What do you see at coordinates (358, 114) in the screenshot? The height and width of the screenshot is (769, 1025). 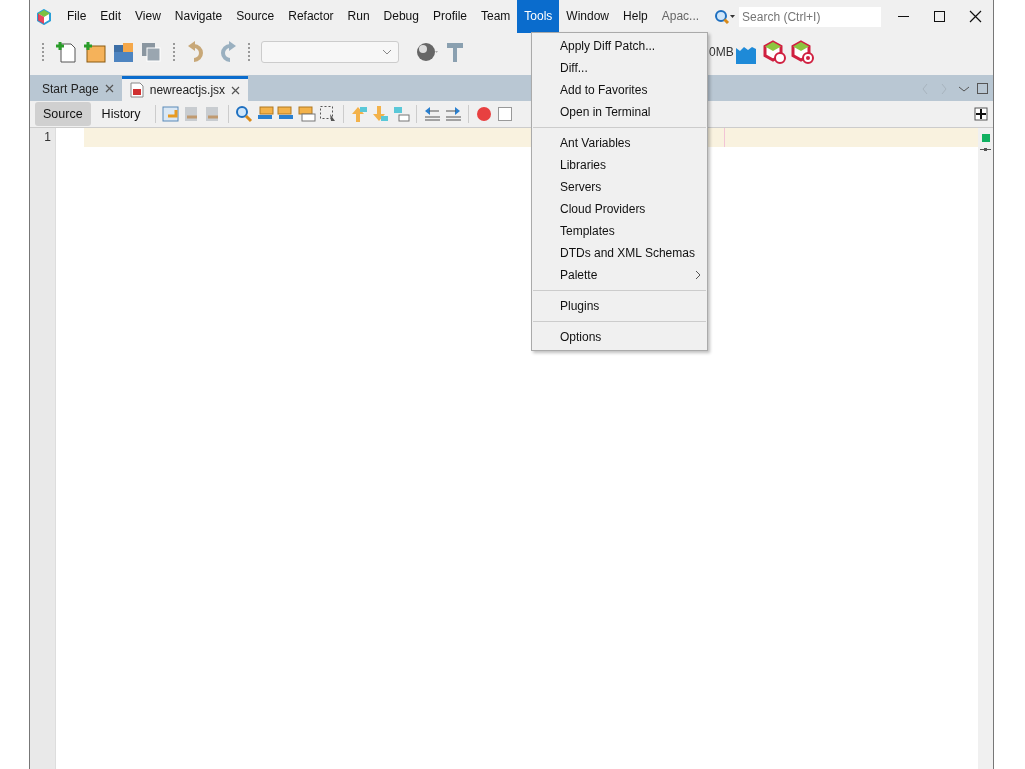 I see `bookmark-up-icon` at bounding box center [358, 114].